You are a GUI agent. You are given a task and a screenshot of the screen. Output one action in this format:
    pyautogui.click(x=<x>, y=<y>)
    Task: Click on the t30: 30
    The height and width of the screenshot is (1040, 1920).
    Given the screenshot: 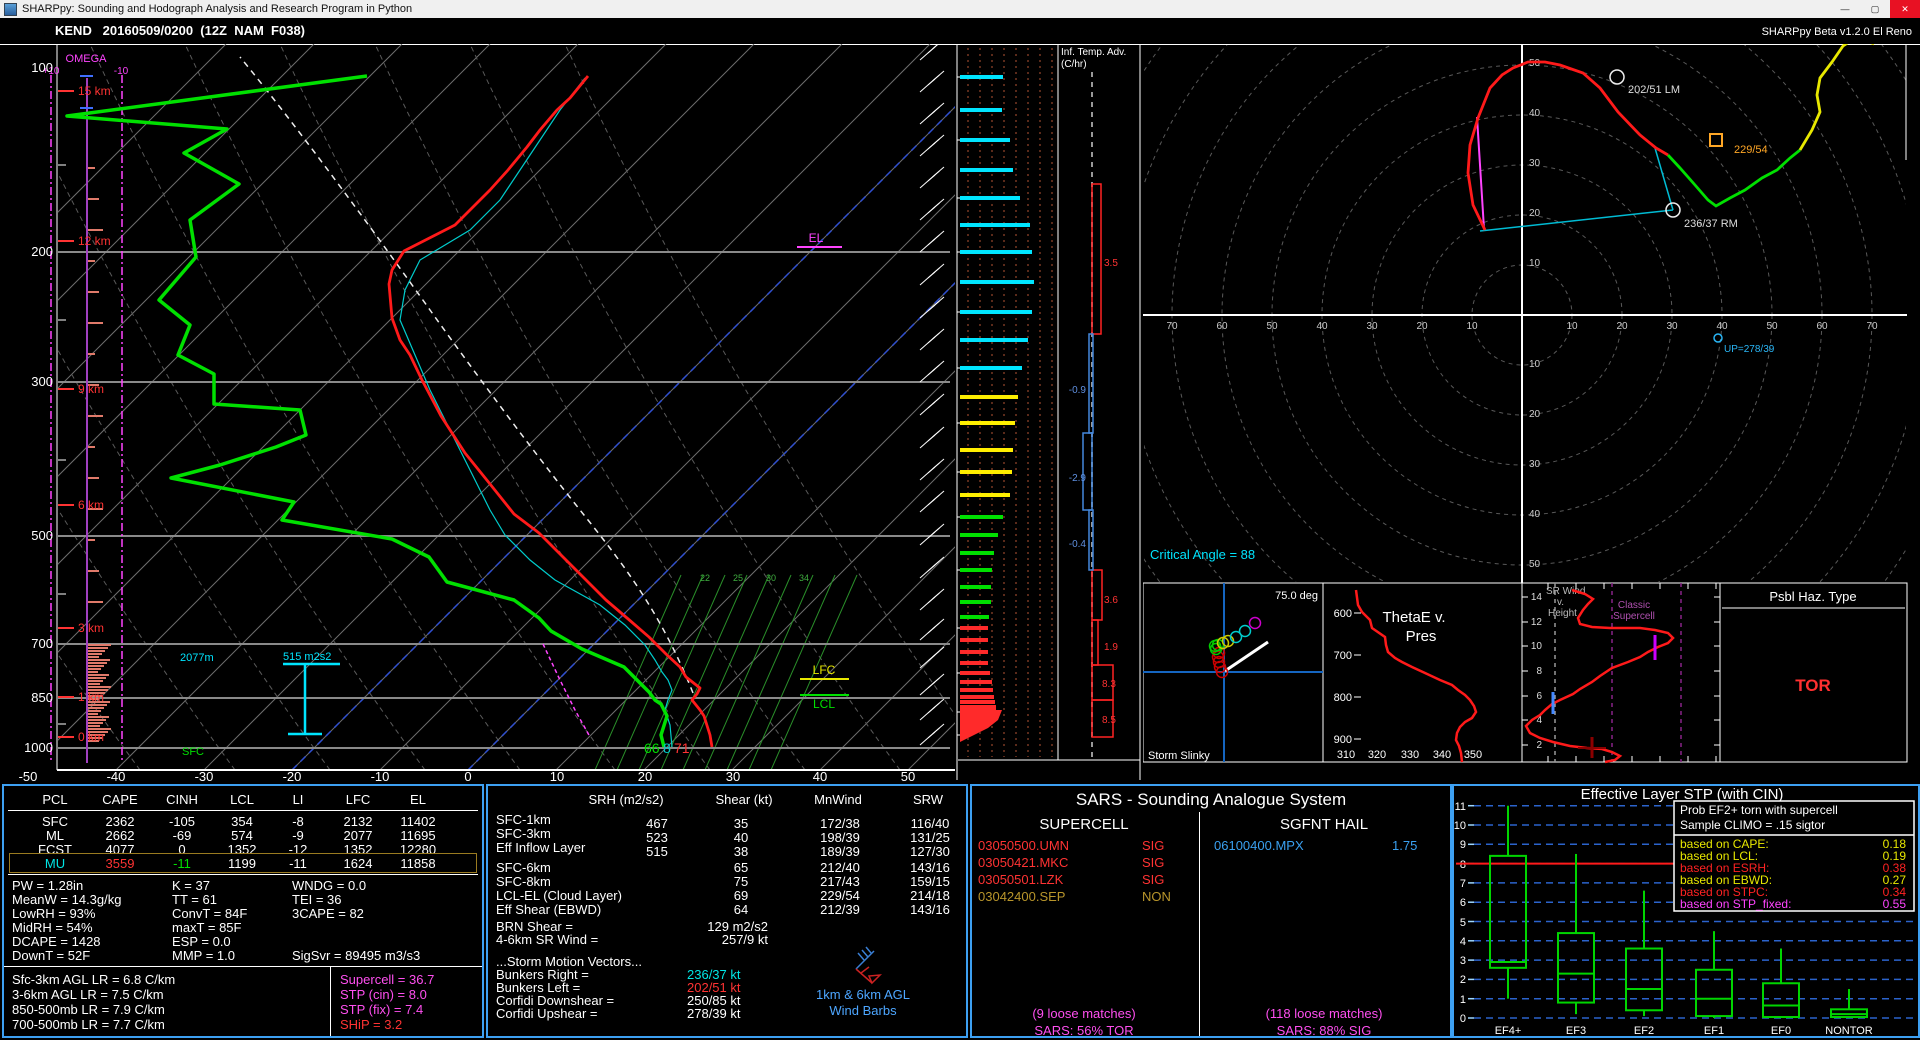 What is the action you would take?
    pyautogui.click(x=733, y=776)
    